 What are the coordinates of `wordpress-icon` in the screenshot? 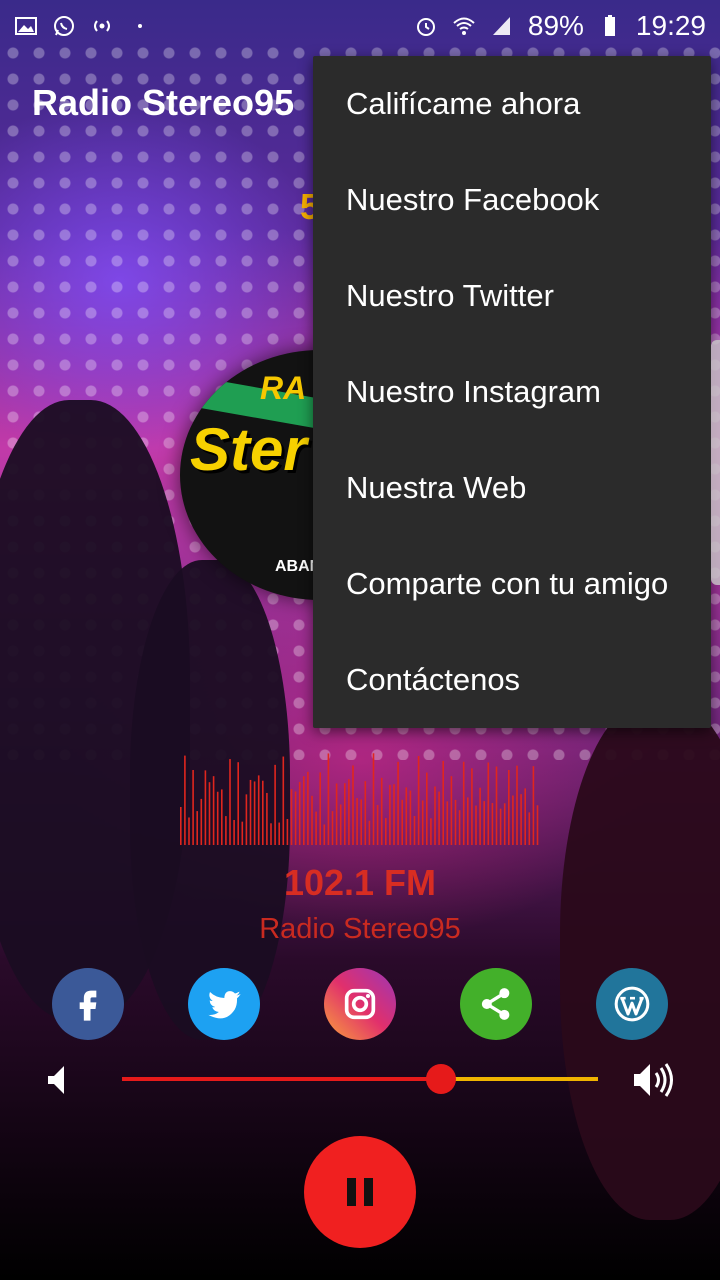 It's located at (632, 1004).